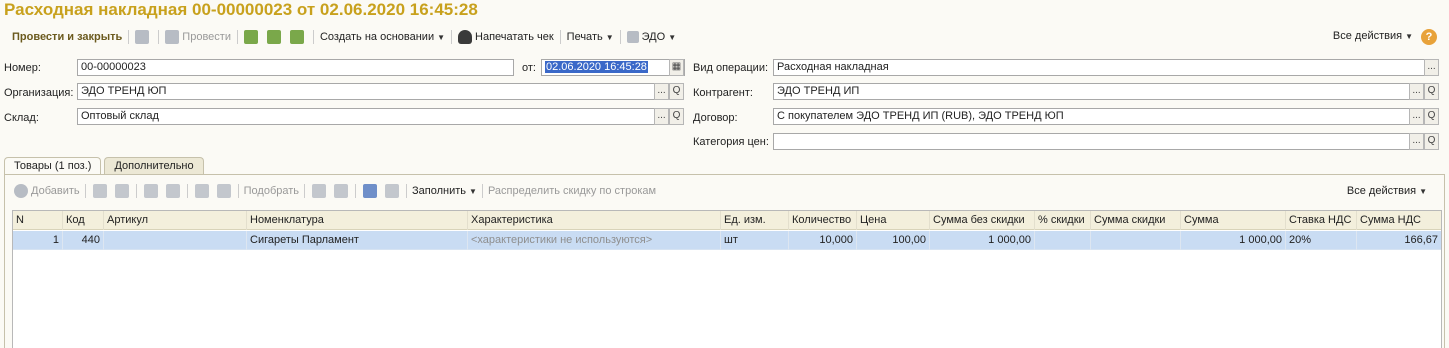 The height and width of the screenshot is (348, 1449). What do you see at coordinates (715, 118) in the screenshot?
I see `contract-label: Договор:` at bounding box center [715, 118].